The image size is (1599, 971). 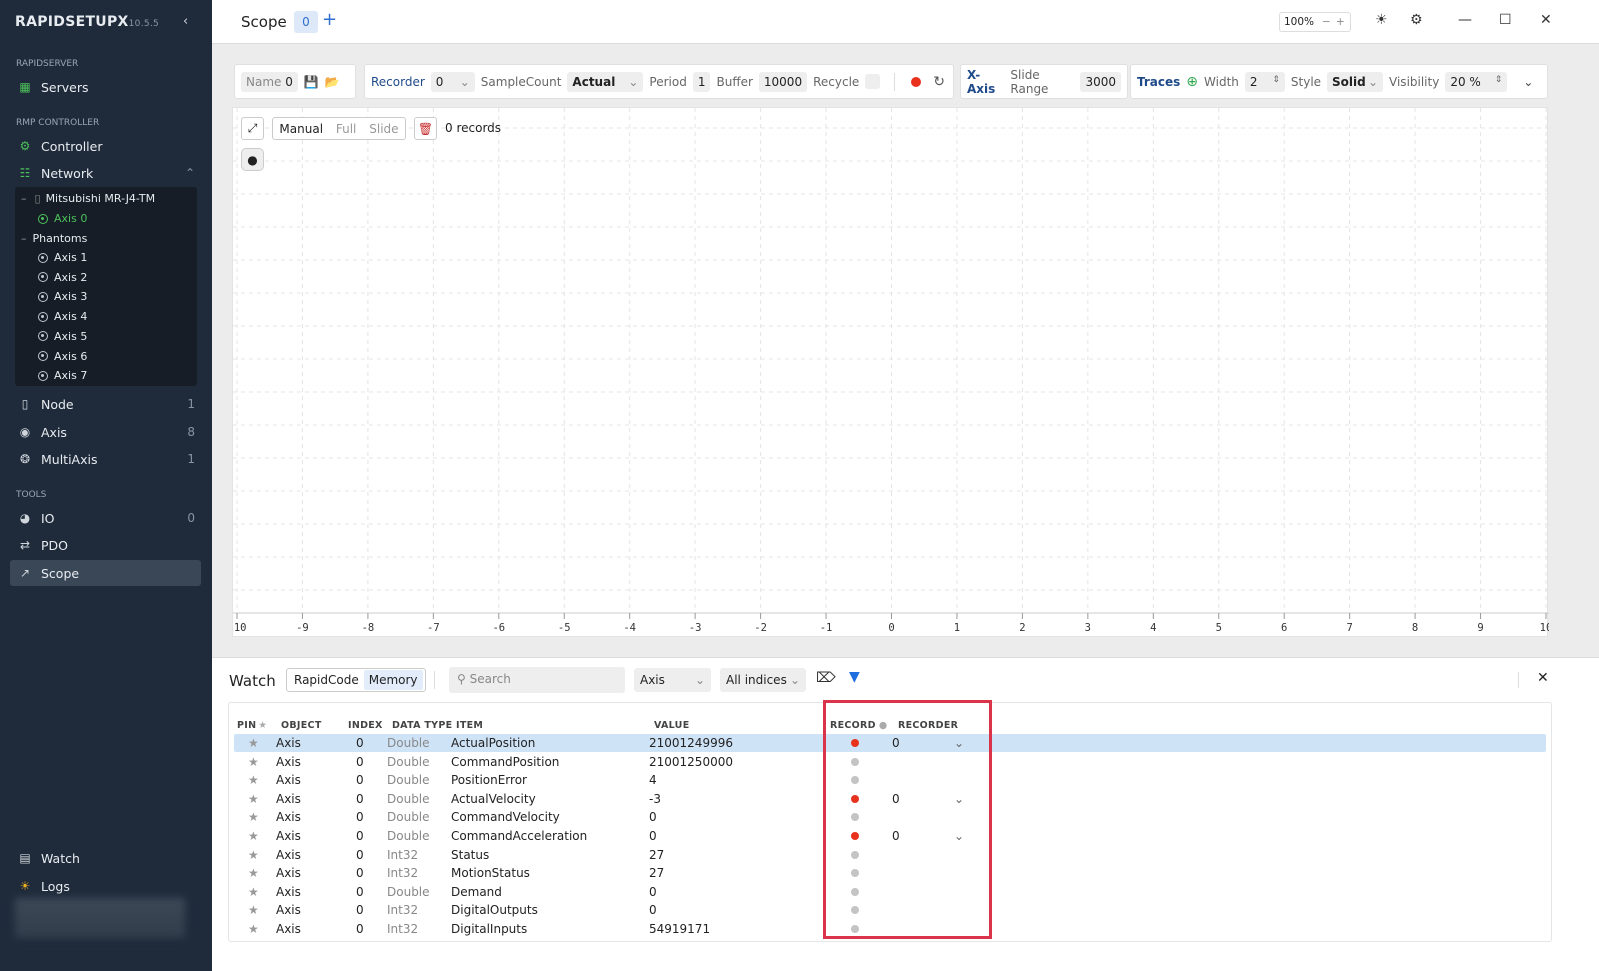 I want to click on x-tick-label: 3, so click(x=1088, y=628).